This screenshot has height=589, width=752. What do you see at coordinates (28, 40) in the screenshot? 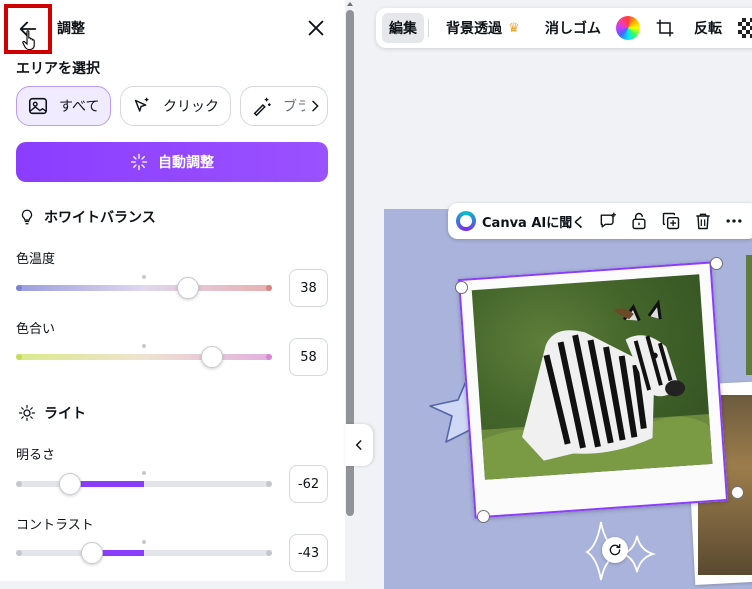
I see `hand-cursor-icon` at bounding box center [28, 40].